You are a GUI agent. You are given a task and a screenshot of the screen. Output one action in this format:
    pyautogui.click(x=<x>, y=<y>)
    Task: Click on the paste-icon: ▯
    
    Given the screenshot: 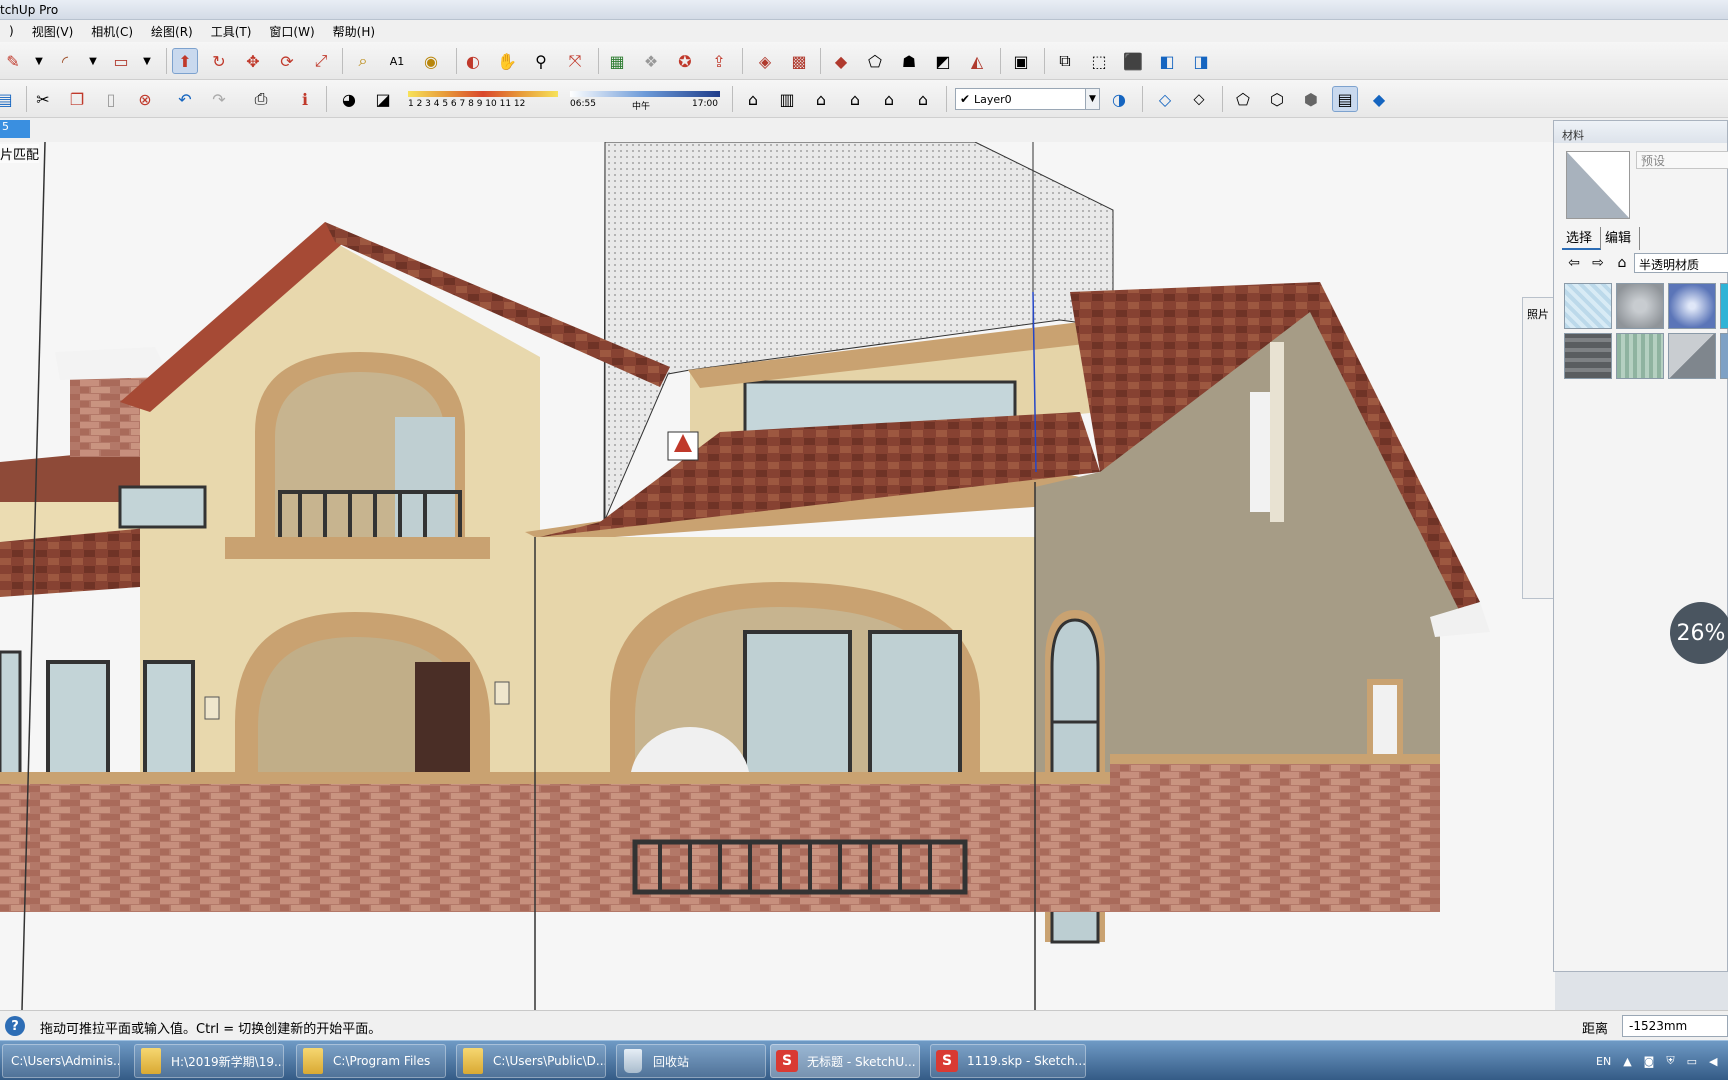 What is the action you would take?
    pyautogui.click(x=111, y=99)
    